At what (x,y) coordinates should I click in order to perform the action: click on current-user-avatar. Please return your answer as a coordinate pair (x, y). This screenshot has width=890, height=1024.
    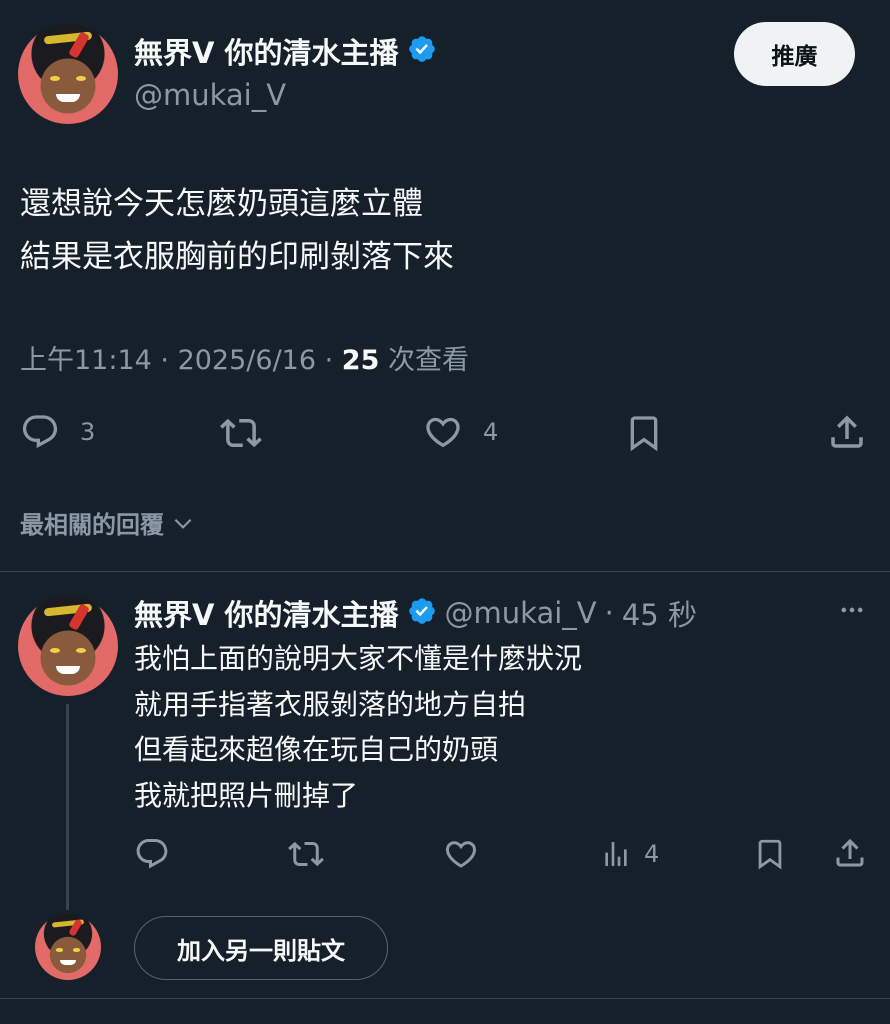
    Looking at the image, I should click on (68, 947).